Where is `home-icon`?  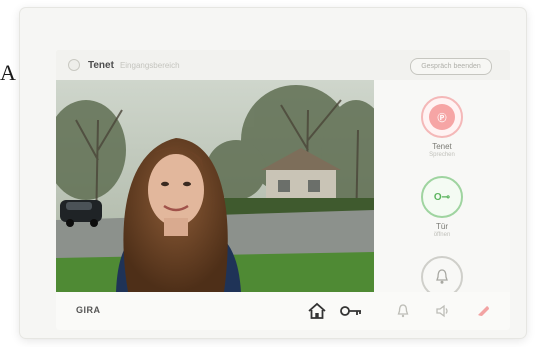
home-icon is located at coordinates (317, 310).